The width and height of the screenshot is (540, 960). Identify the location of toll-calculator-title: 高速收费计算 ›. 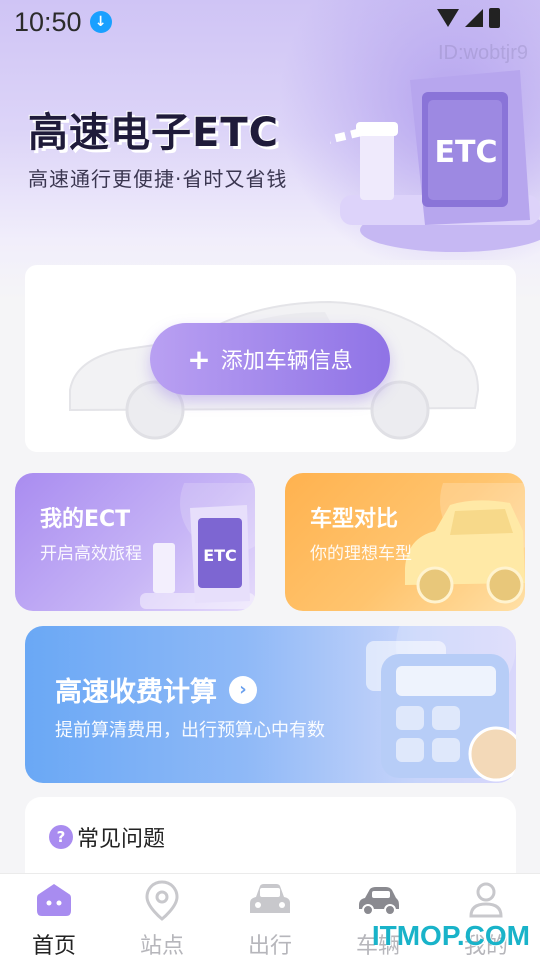
(156, 689).